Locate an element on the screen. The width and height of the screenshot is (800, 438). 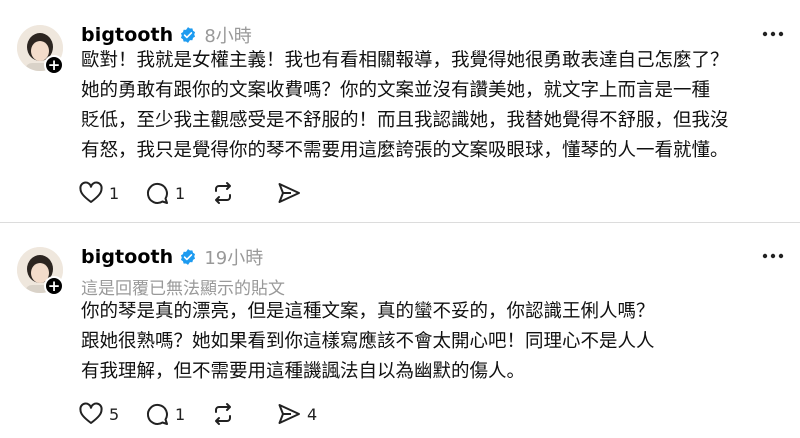
like-count: 5 is located at coordinates (114, 414).